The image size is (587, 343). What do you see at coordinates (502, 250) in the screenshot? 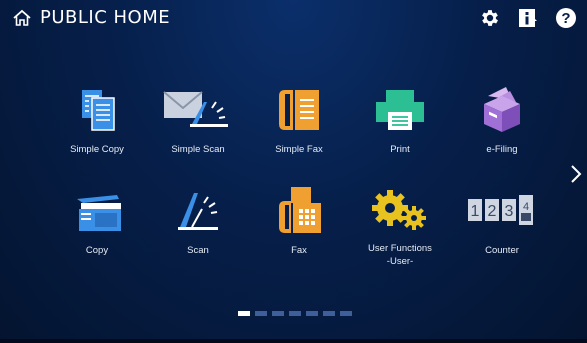
I see `tile-label: Counter` at bounding box center [502, 250].